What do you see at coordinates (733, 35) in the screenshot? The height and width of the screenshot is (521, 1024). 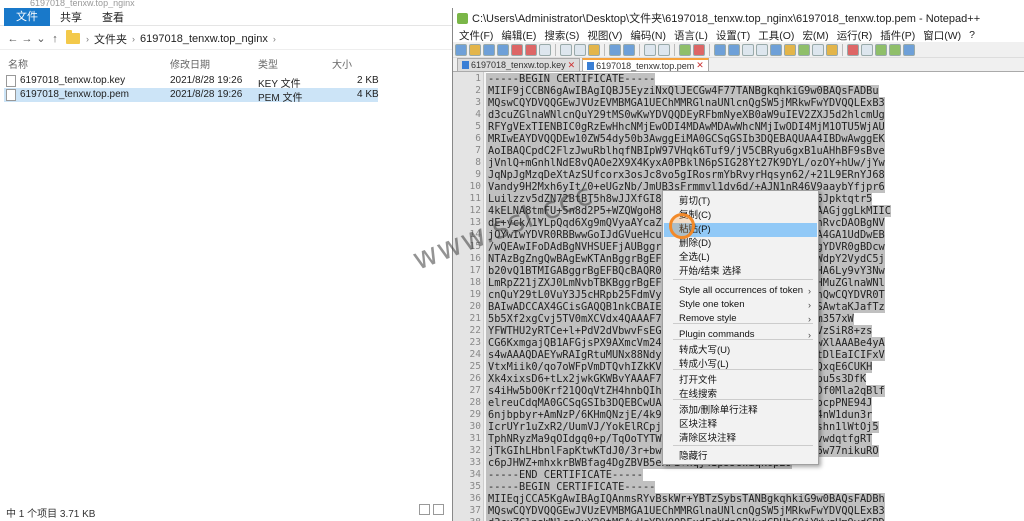 I see `menu-settings: 设置(T)` at bounding box center [733, 35].